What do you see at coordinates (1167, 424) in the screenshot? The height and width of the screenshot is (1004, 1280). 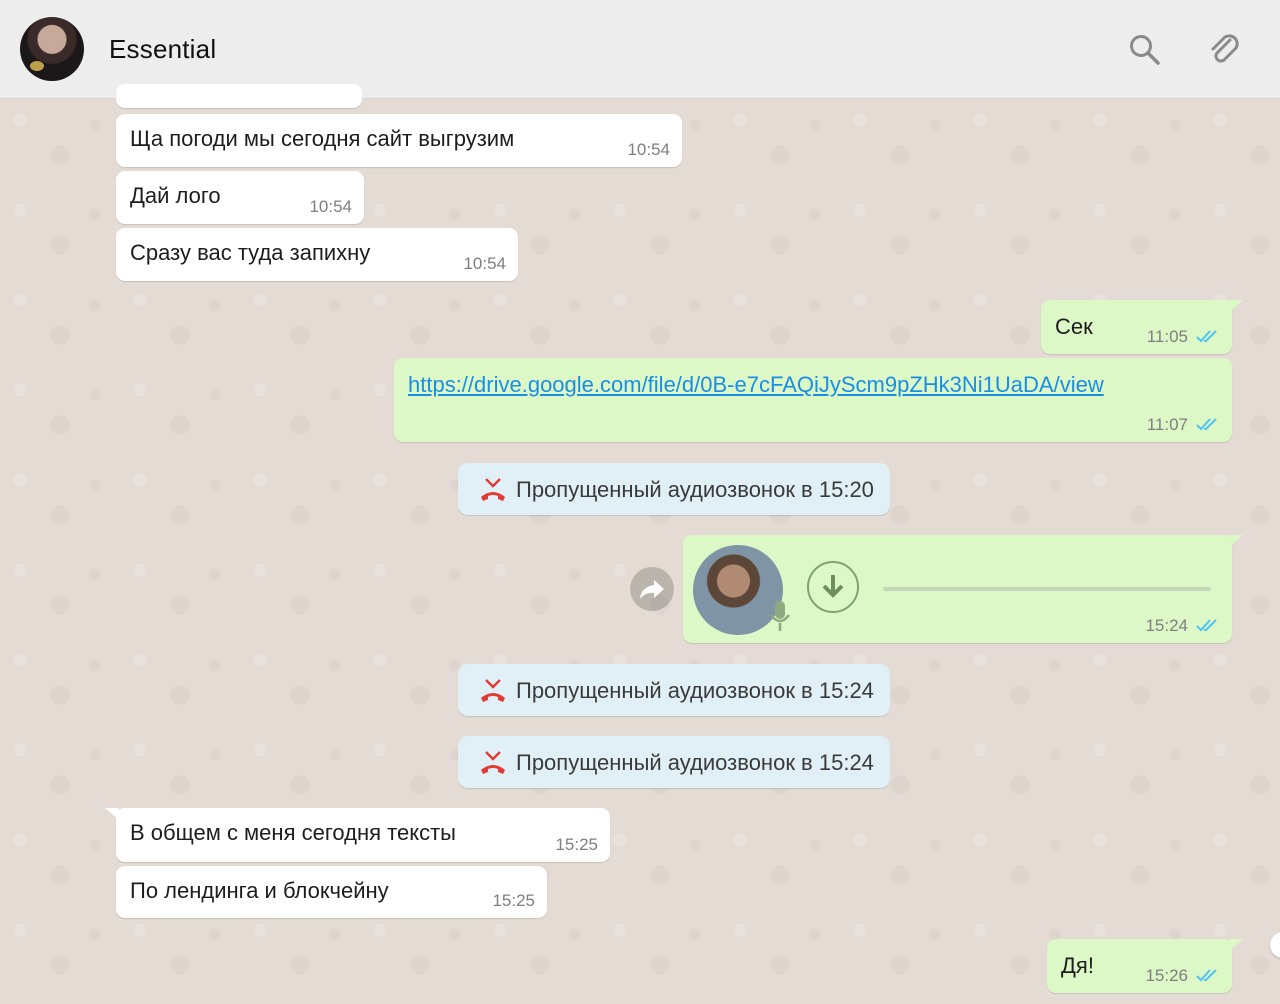 I see `message-time: 11:07` at bounding box center [1167, 424].